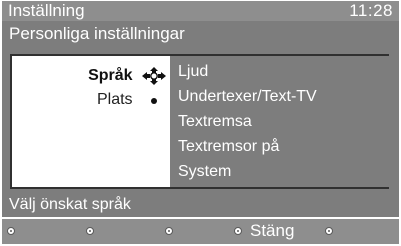  What do you see at coordinates (228, 147) in the screenshot?
I see `submenu-item-textremsor-pa: Textremsor på` at bounding box center [228, 147].